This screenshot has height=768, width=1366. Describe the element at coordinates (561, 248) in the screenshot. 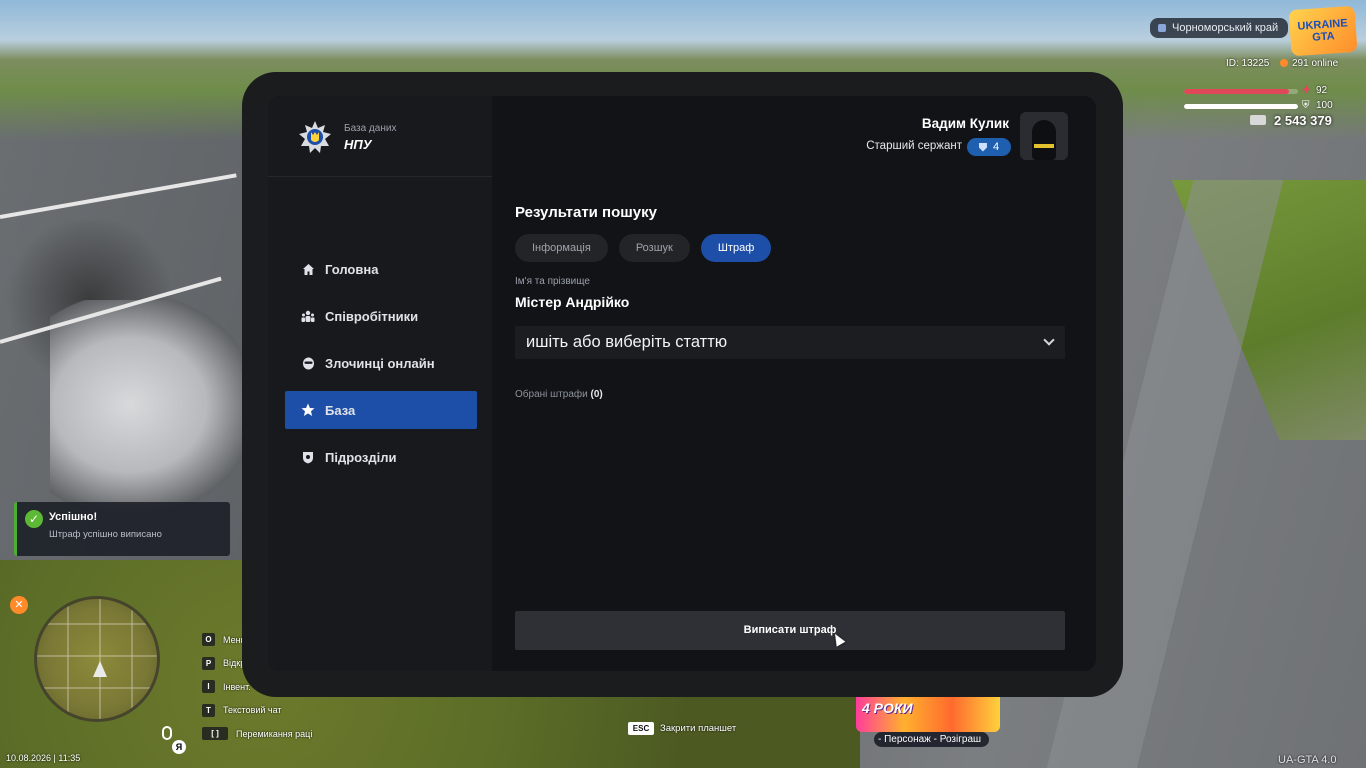

I see `tab-info: Інформація` at that location.